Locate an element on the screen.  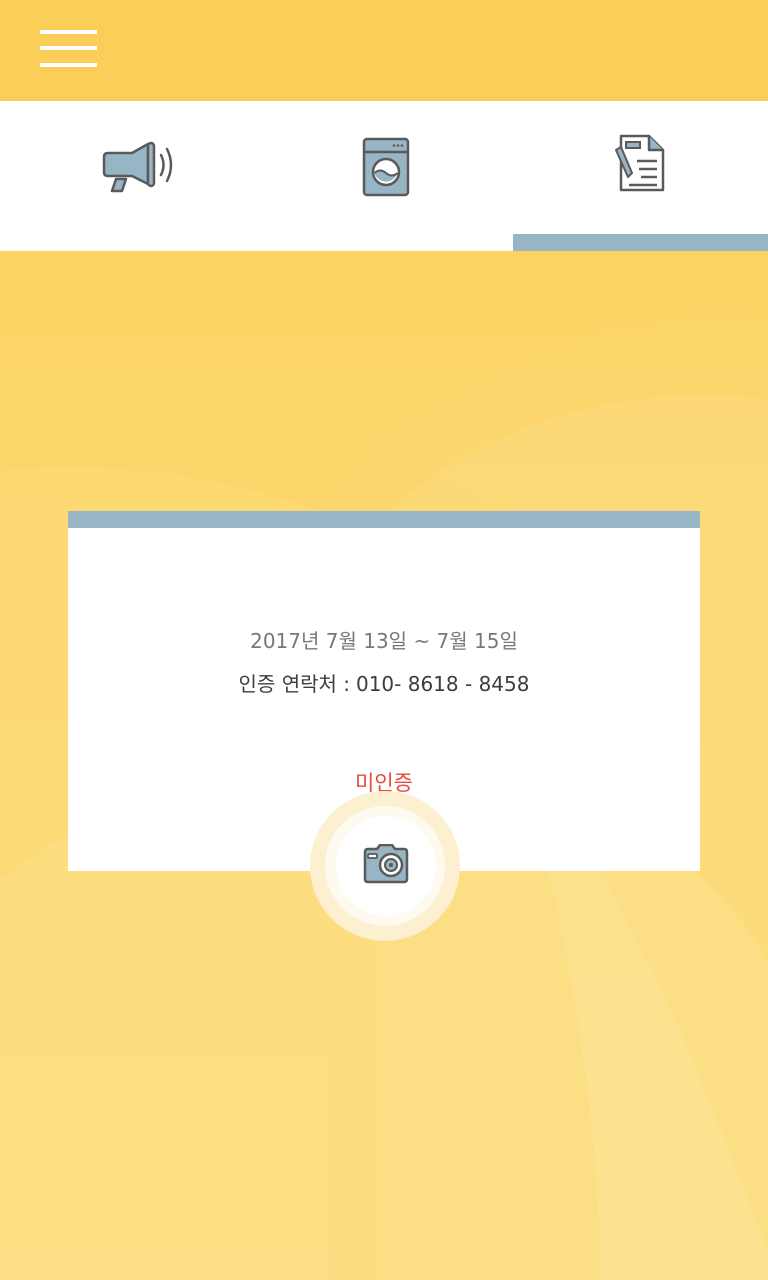
contact-info: 인증 연락처 :010- 8618 - 8458 is located at coordinates (384, 682).